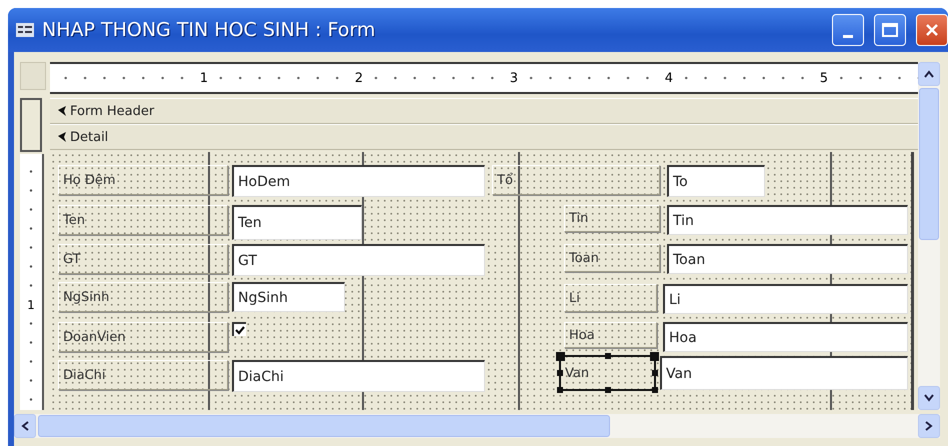  What do you see at coordinates (484, 137) in the screenshot?
I see `section-bar: Detail` at bounding box center [484, 137].